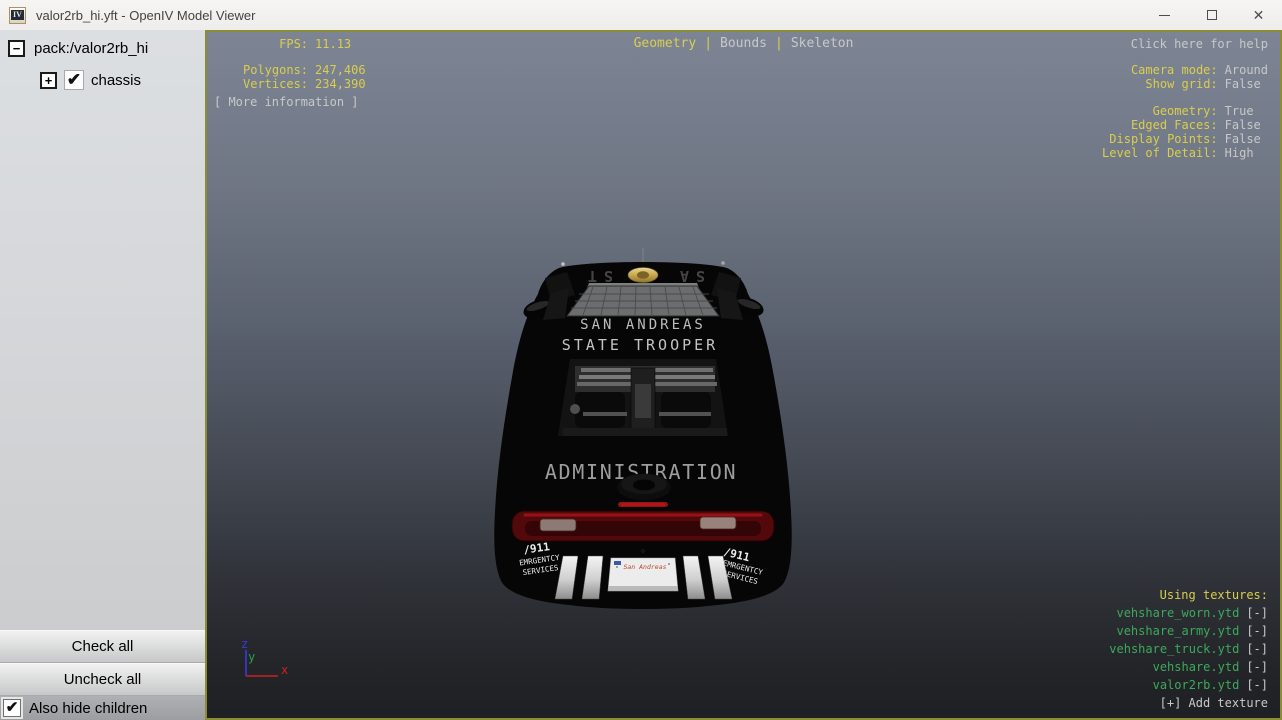 This screenshot has width=1282, height=720. Describe the element at coordinates (644, 487) in the screenshot. I see `trunk-emblem` at that location.